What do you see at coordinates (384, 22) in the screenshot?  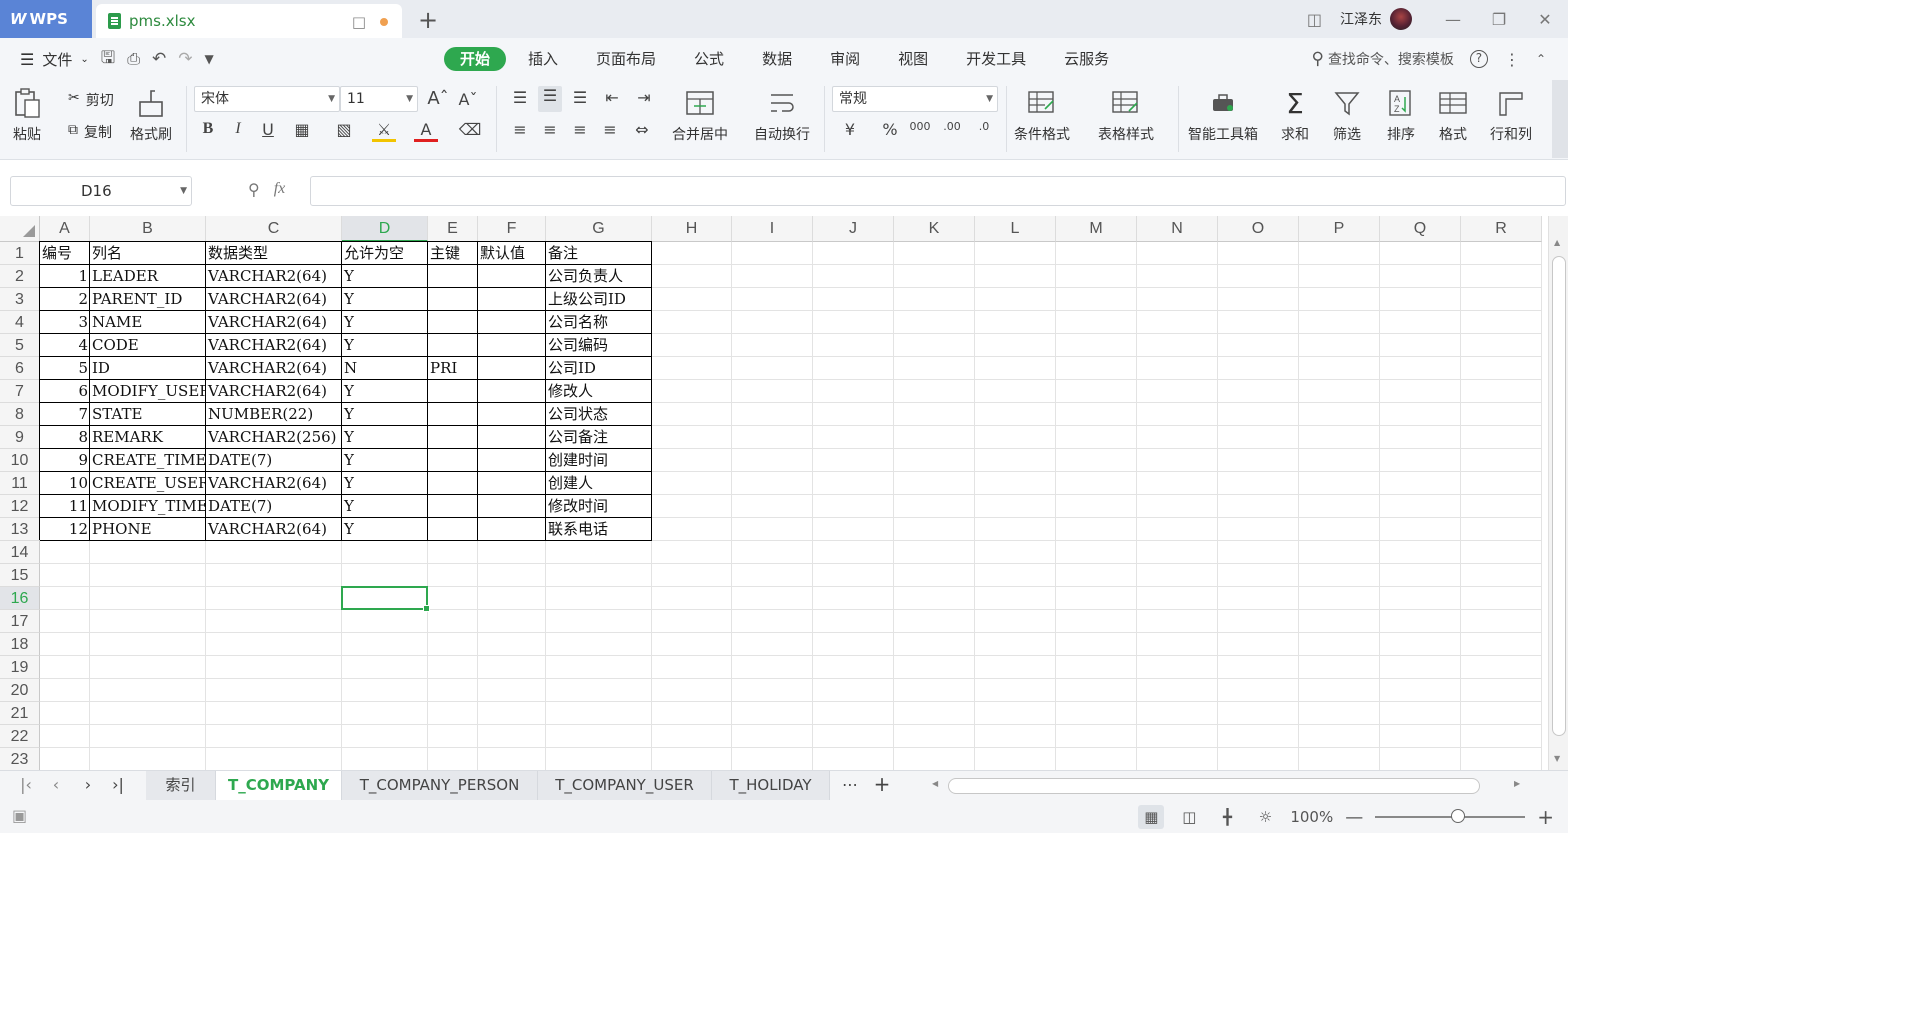 I see `unsaved-dot-icon` at bounding box center [384, 22].